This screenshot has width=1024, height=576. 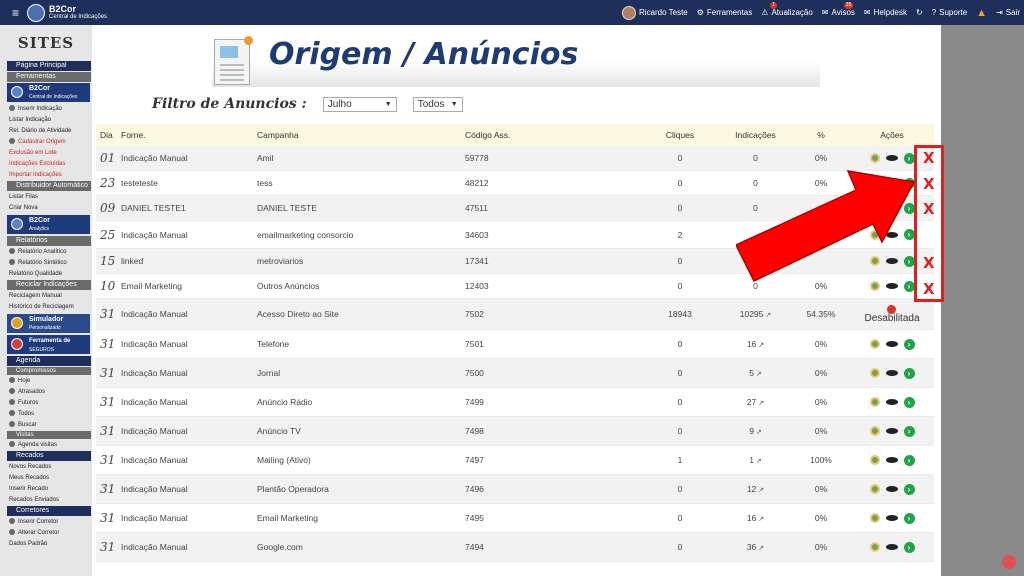 What do you see at coordinates (654, 12) in the screenshot?
I see `user-menu: Ricardo Teste` at bounding box center [654, 12].